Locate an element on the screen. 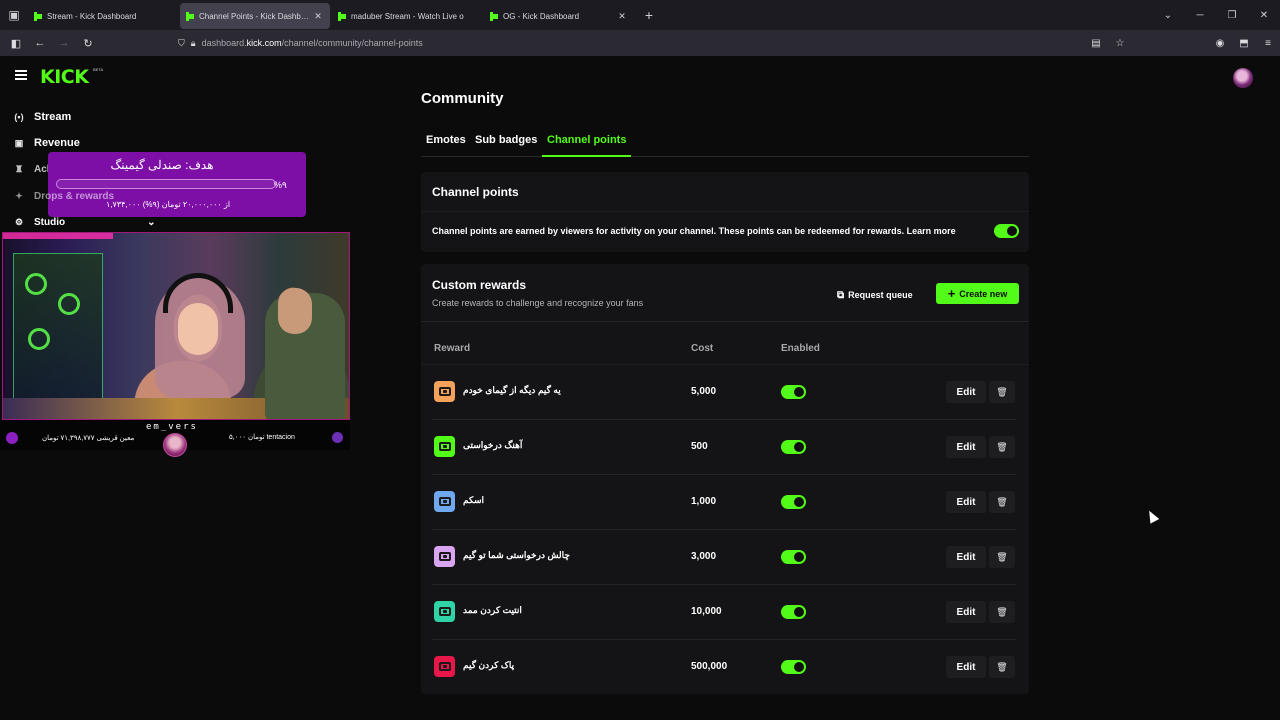  reward-name: یه گیم دیگه از گیمای خودم is located at coordinates (512, 390).